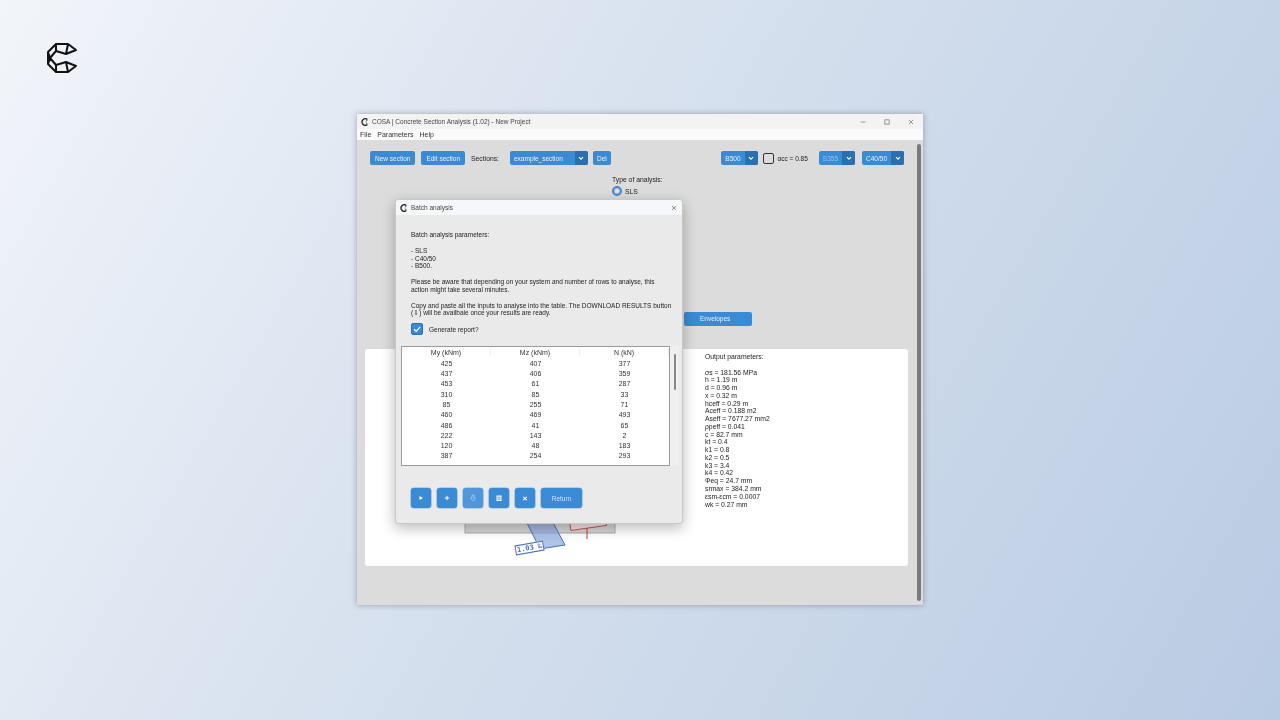 Image resolution: width=1280 pixels, height=720 pixels. Describe the element at coordinates (473, 498) in the screenshot. I see `download-icon` at that location.